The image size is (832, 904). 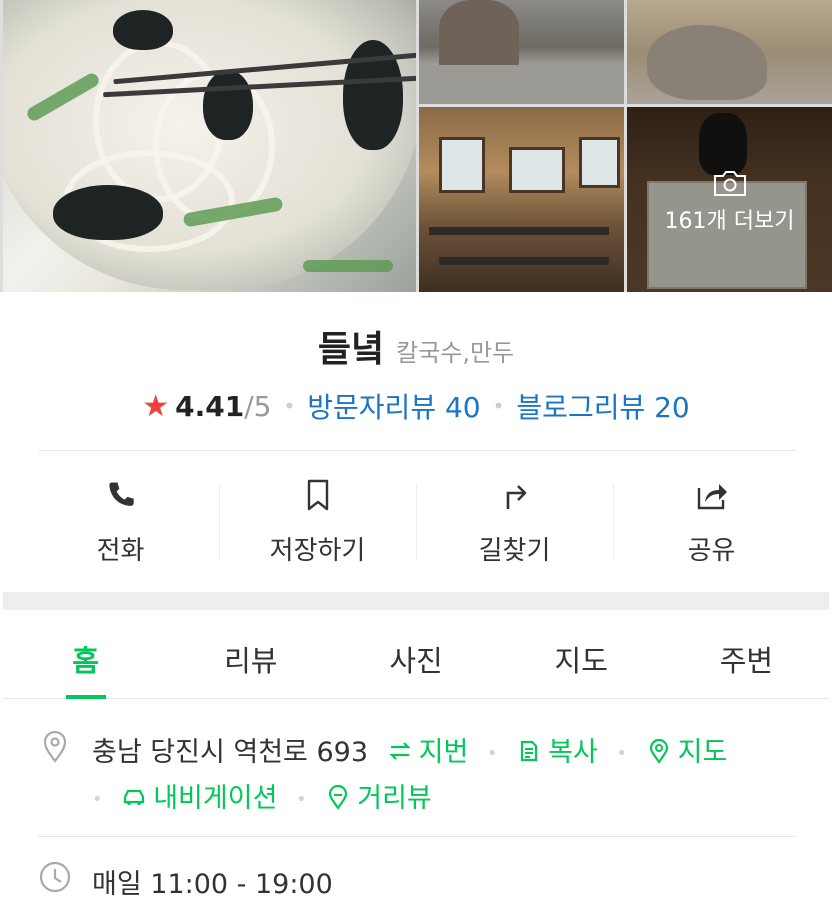 I want to click on directions-button: 길찾기, so click(x=514, y=523).